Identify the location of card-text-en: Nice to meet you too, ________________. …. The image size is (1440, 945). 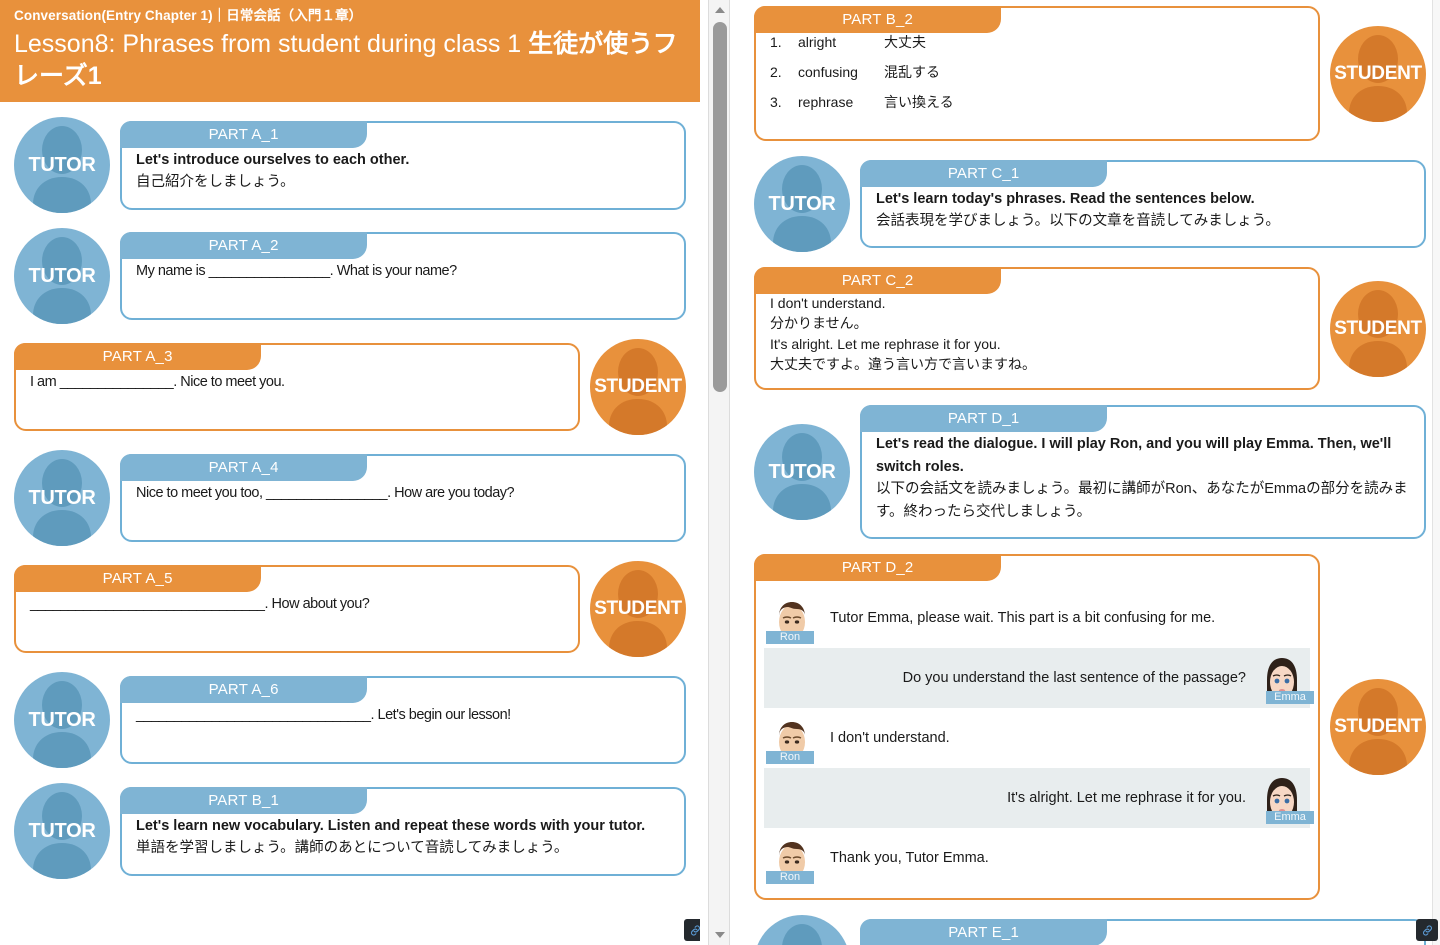
(325, 493).